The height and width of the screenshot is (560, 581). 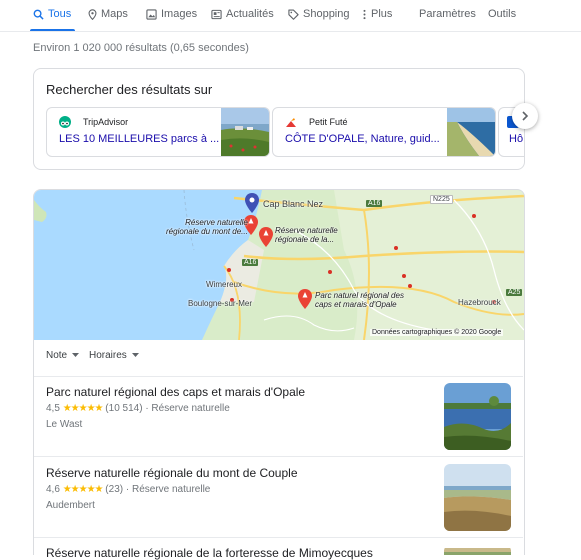 I want to click on more-vert-icon, so click(x=364, y=14).